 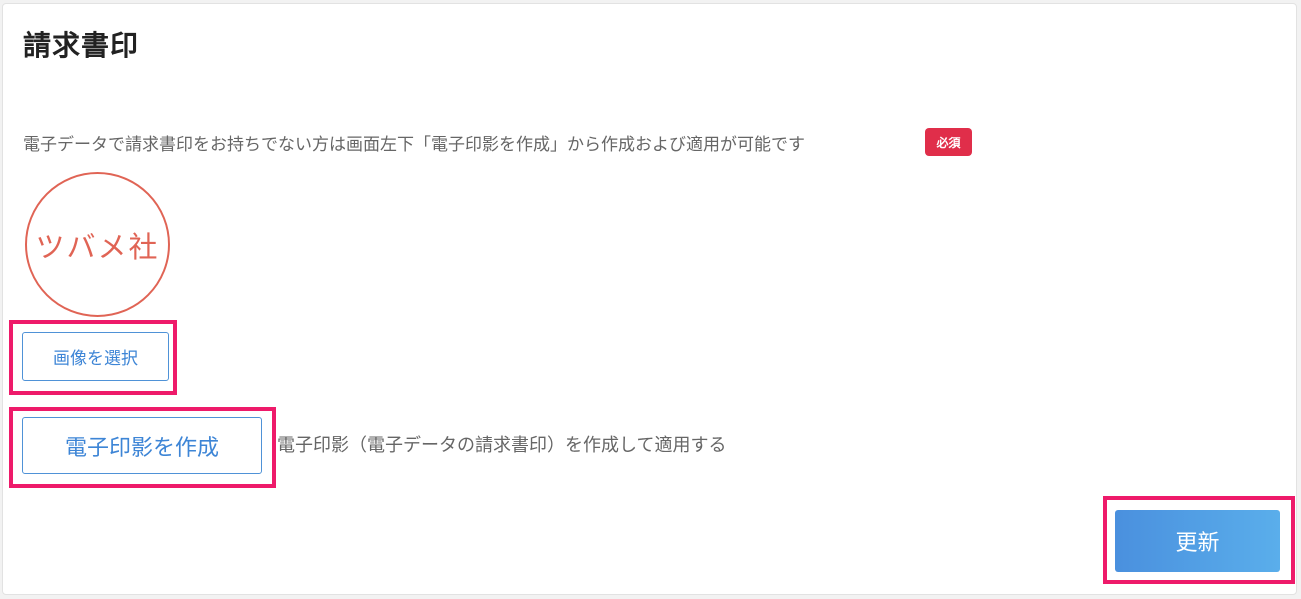 I want to click on select-image-button: 画像を選択, so click(x=95, y=356).